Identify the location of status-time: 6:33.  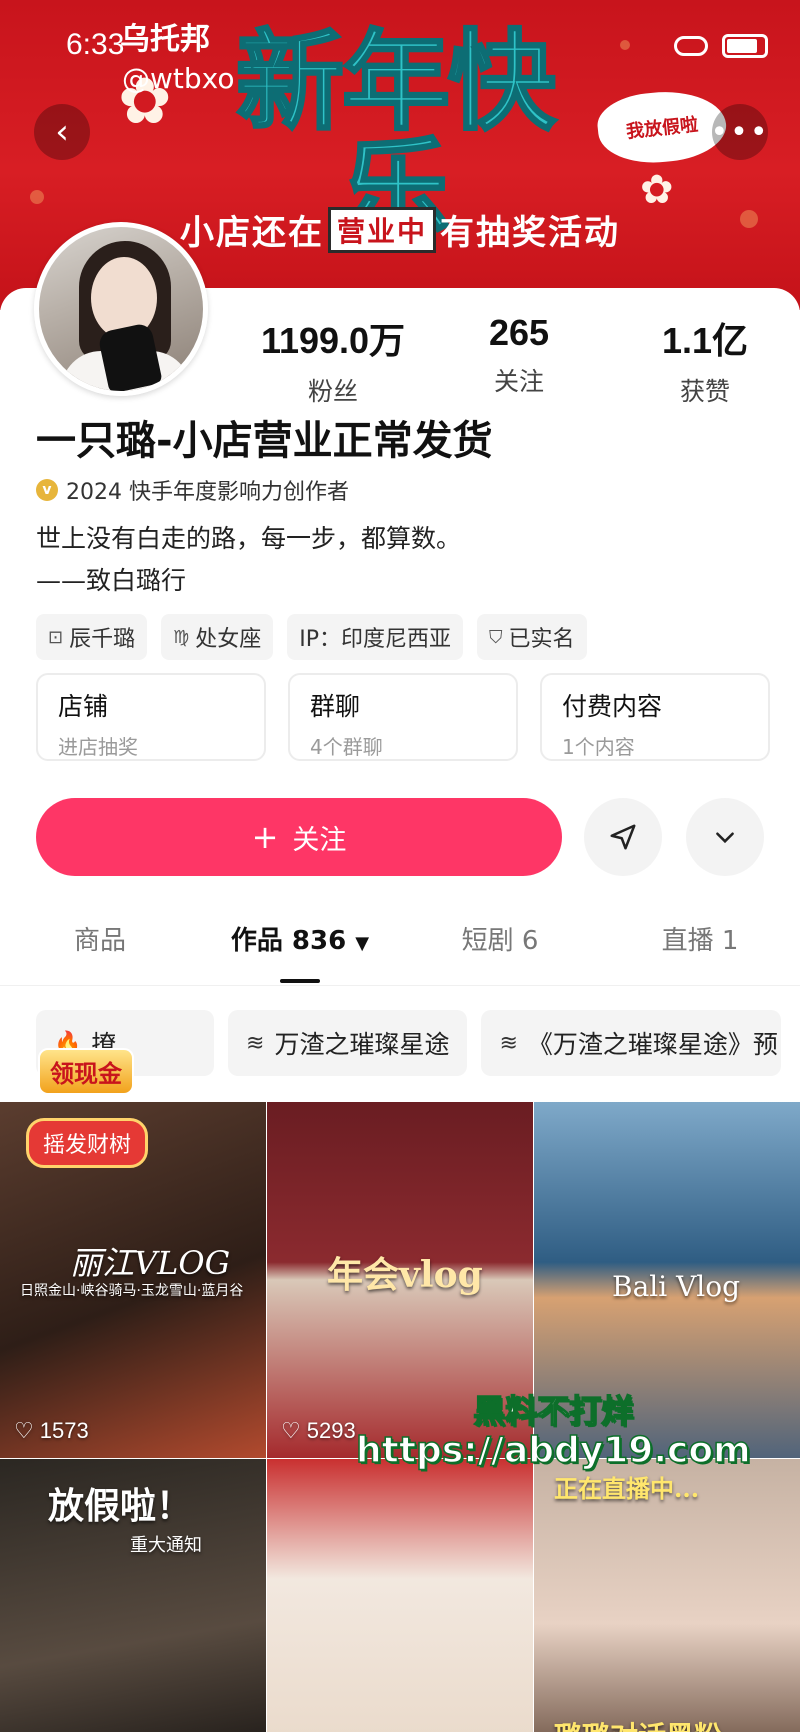
(95, 44).